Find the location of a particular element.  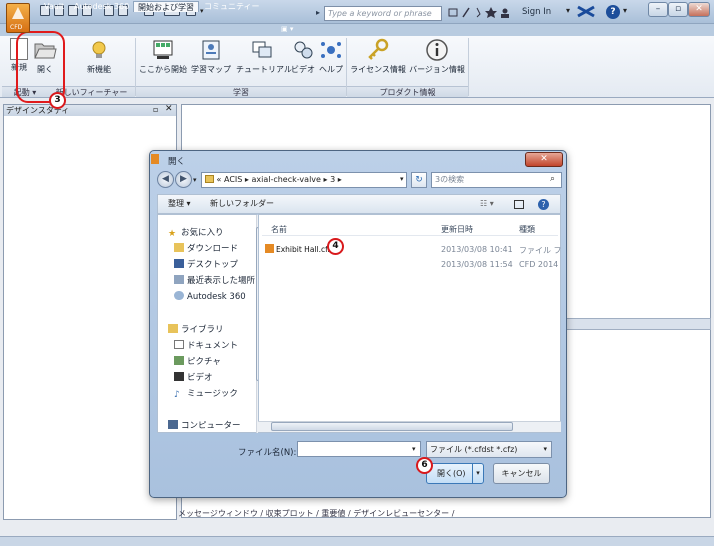

sign-in-dropdown-icon: ▾ is located at coordinates (568, 10).